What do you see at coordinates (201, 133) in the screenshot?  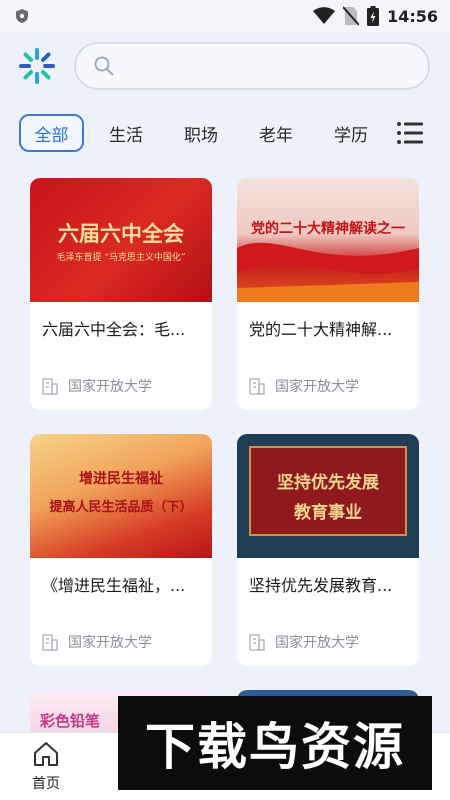 I see `tab-workplace: 职场` at bounding box center [201, 133].